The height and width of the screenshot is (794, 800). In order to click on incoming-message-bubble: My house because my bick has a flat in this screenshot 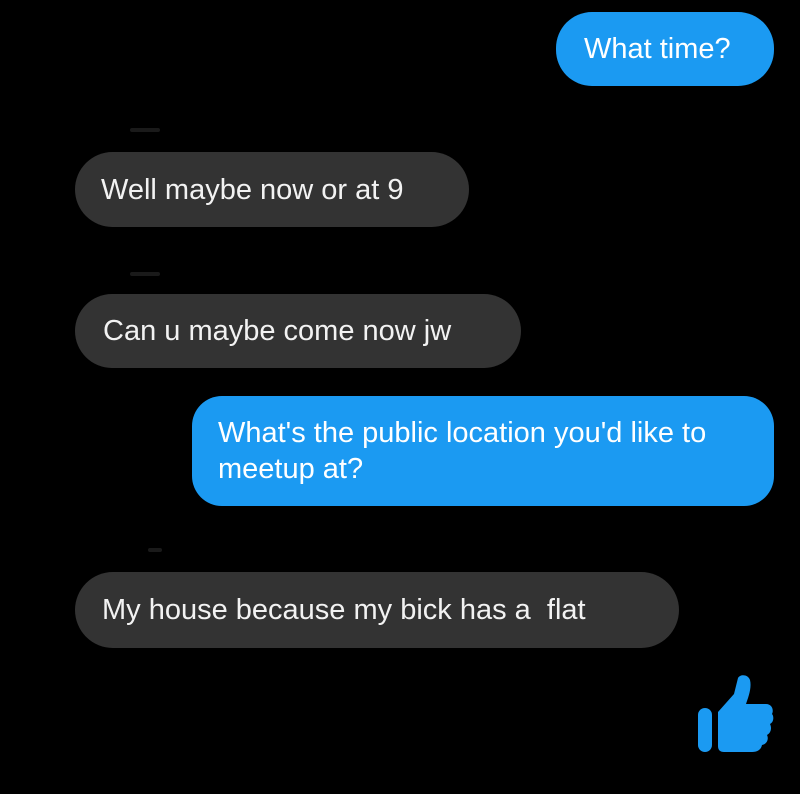, I will do `click(377, 610)`.